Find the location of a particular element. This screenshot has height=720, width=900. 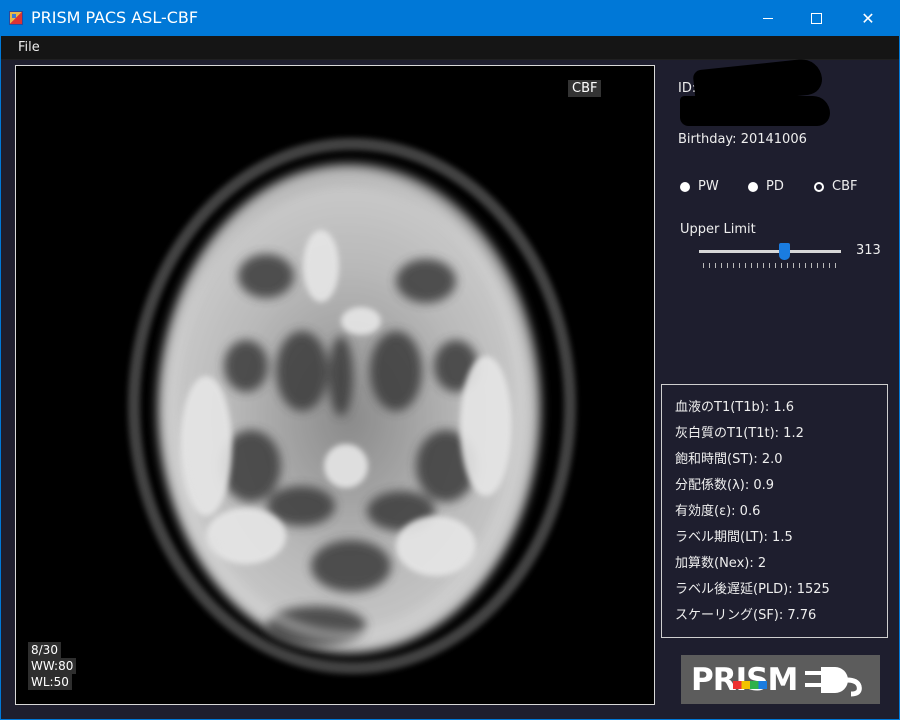

param-nex: 加算数(Nex): 2 is located at coordinates (721, 563).